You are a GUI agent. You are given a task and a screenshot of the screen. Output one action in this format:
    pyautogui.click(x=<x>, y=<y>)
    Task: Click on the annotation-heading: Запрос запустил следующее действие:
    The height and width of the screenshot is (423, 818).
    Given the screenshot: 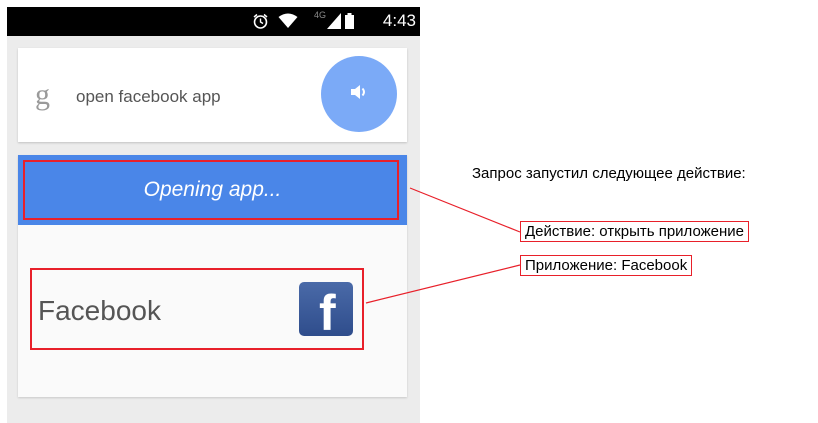 What is the action you would take?
    pyautogui.click(x=609, y=173)
    